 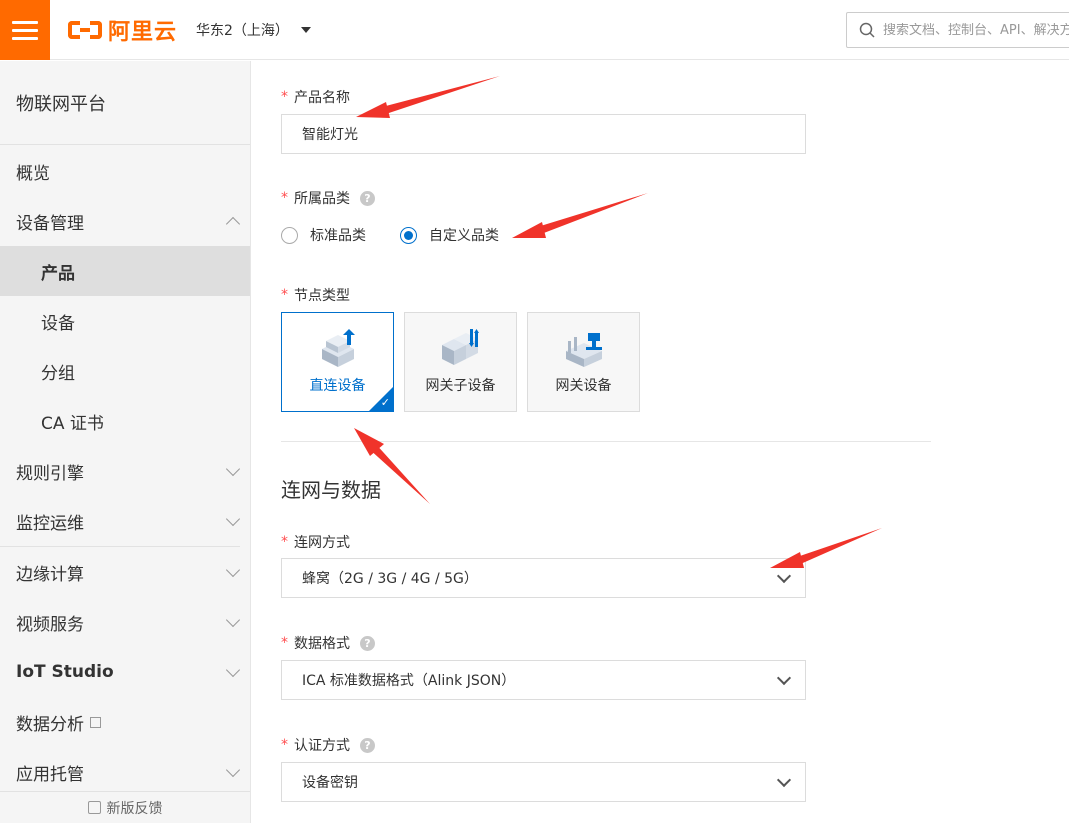 What do you see at coordinates (385, 402) in the screenshot?
I see `check-icon: ✓` at bounding box center [385, 402].